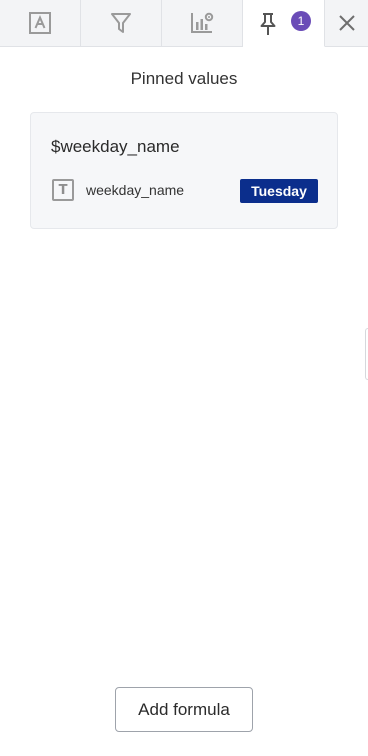 Image resolution: width=368 pixels, height=756 pixels. I want to click on close-icon, so click(347, 23).